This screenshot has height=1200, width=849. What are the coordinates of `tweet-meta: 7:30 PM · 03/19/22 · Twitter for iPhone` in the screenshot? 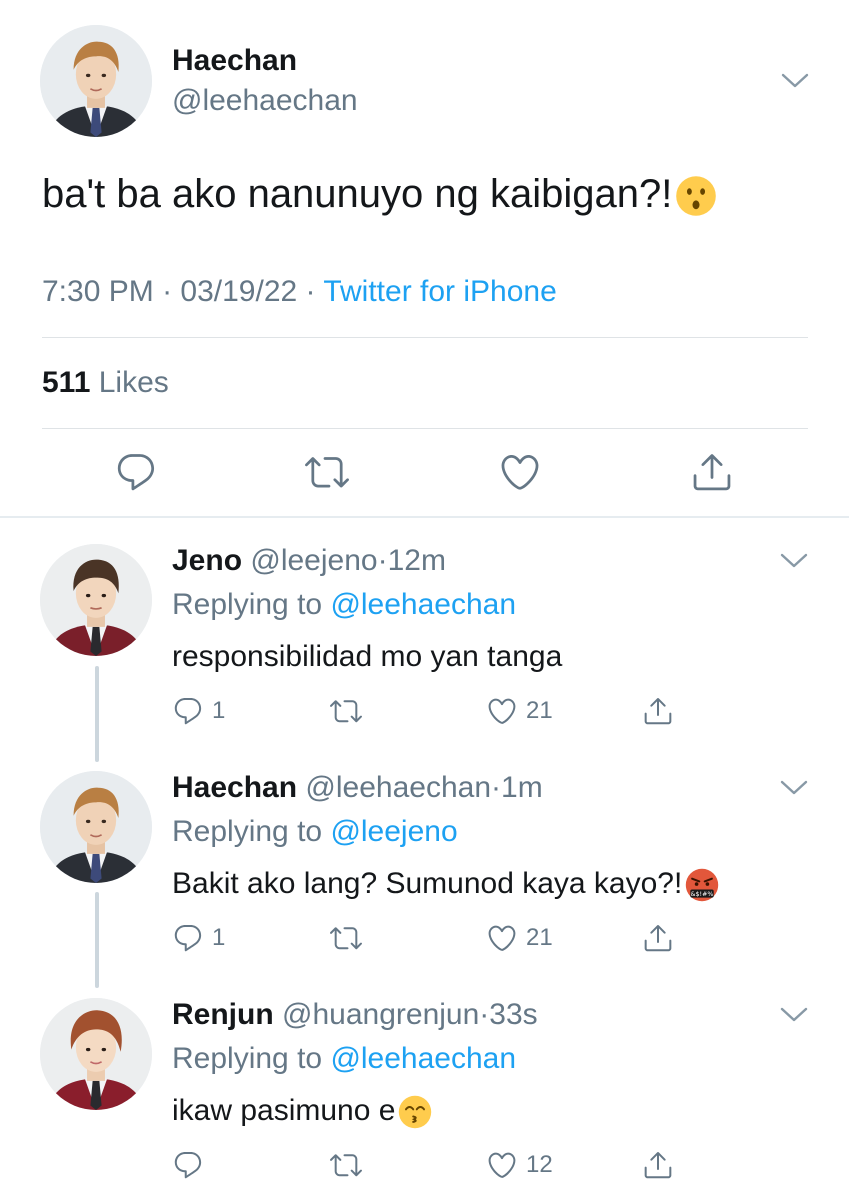 It's located at (299, 292).